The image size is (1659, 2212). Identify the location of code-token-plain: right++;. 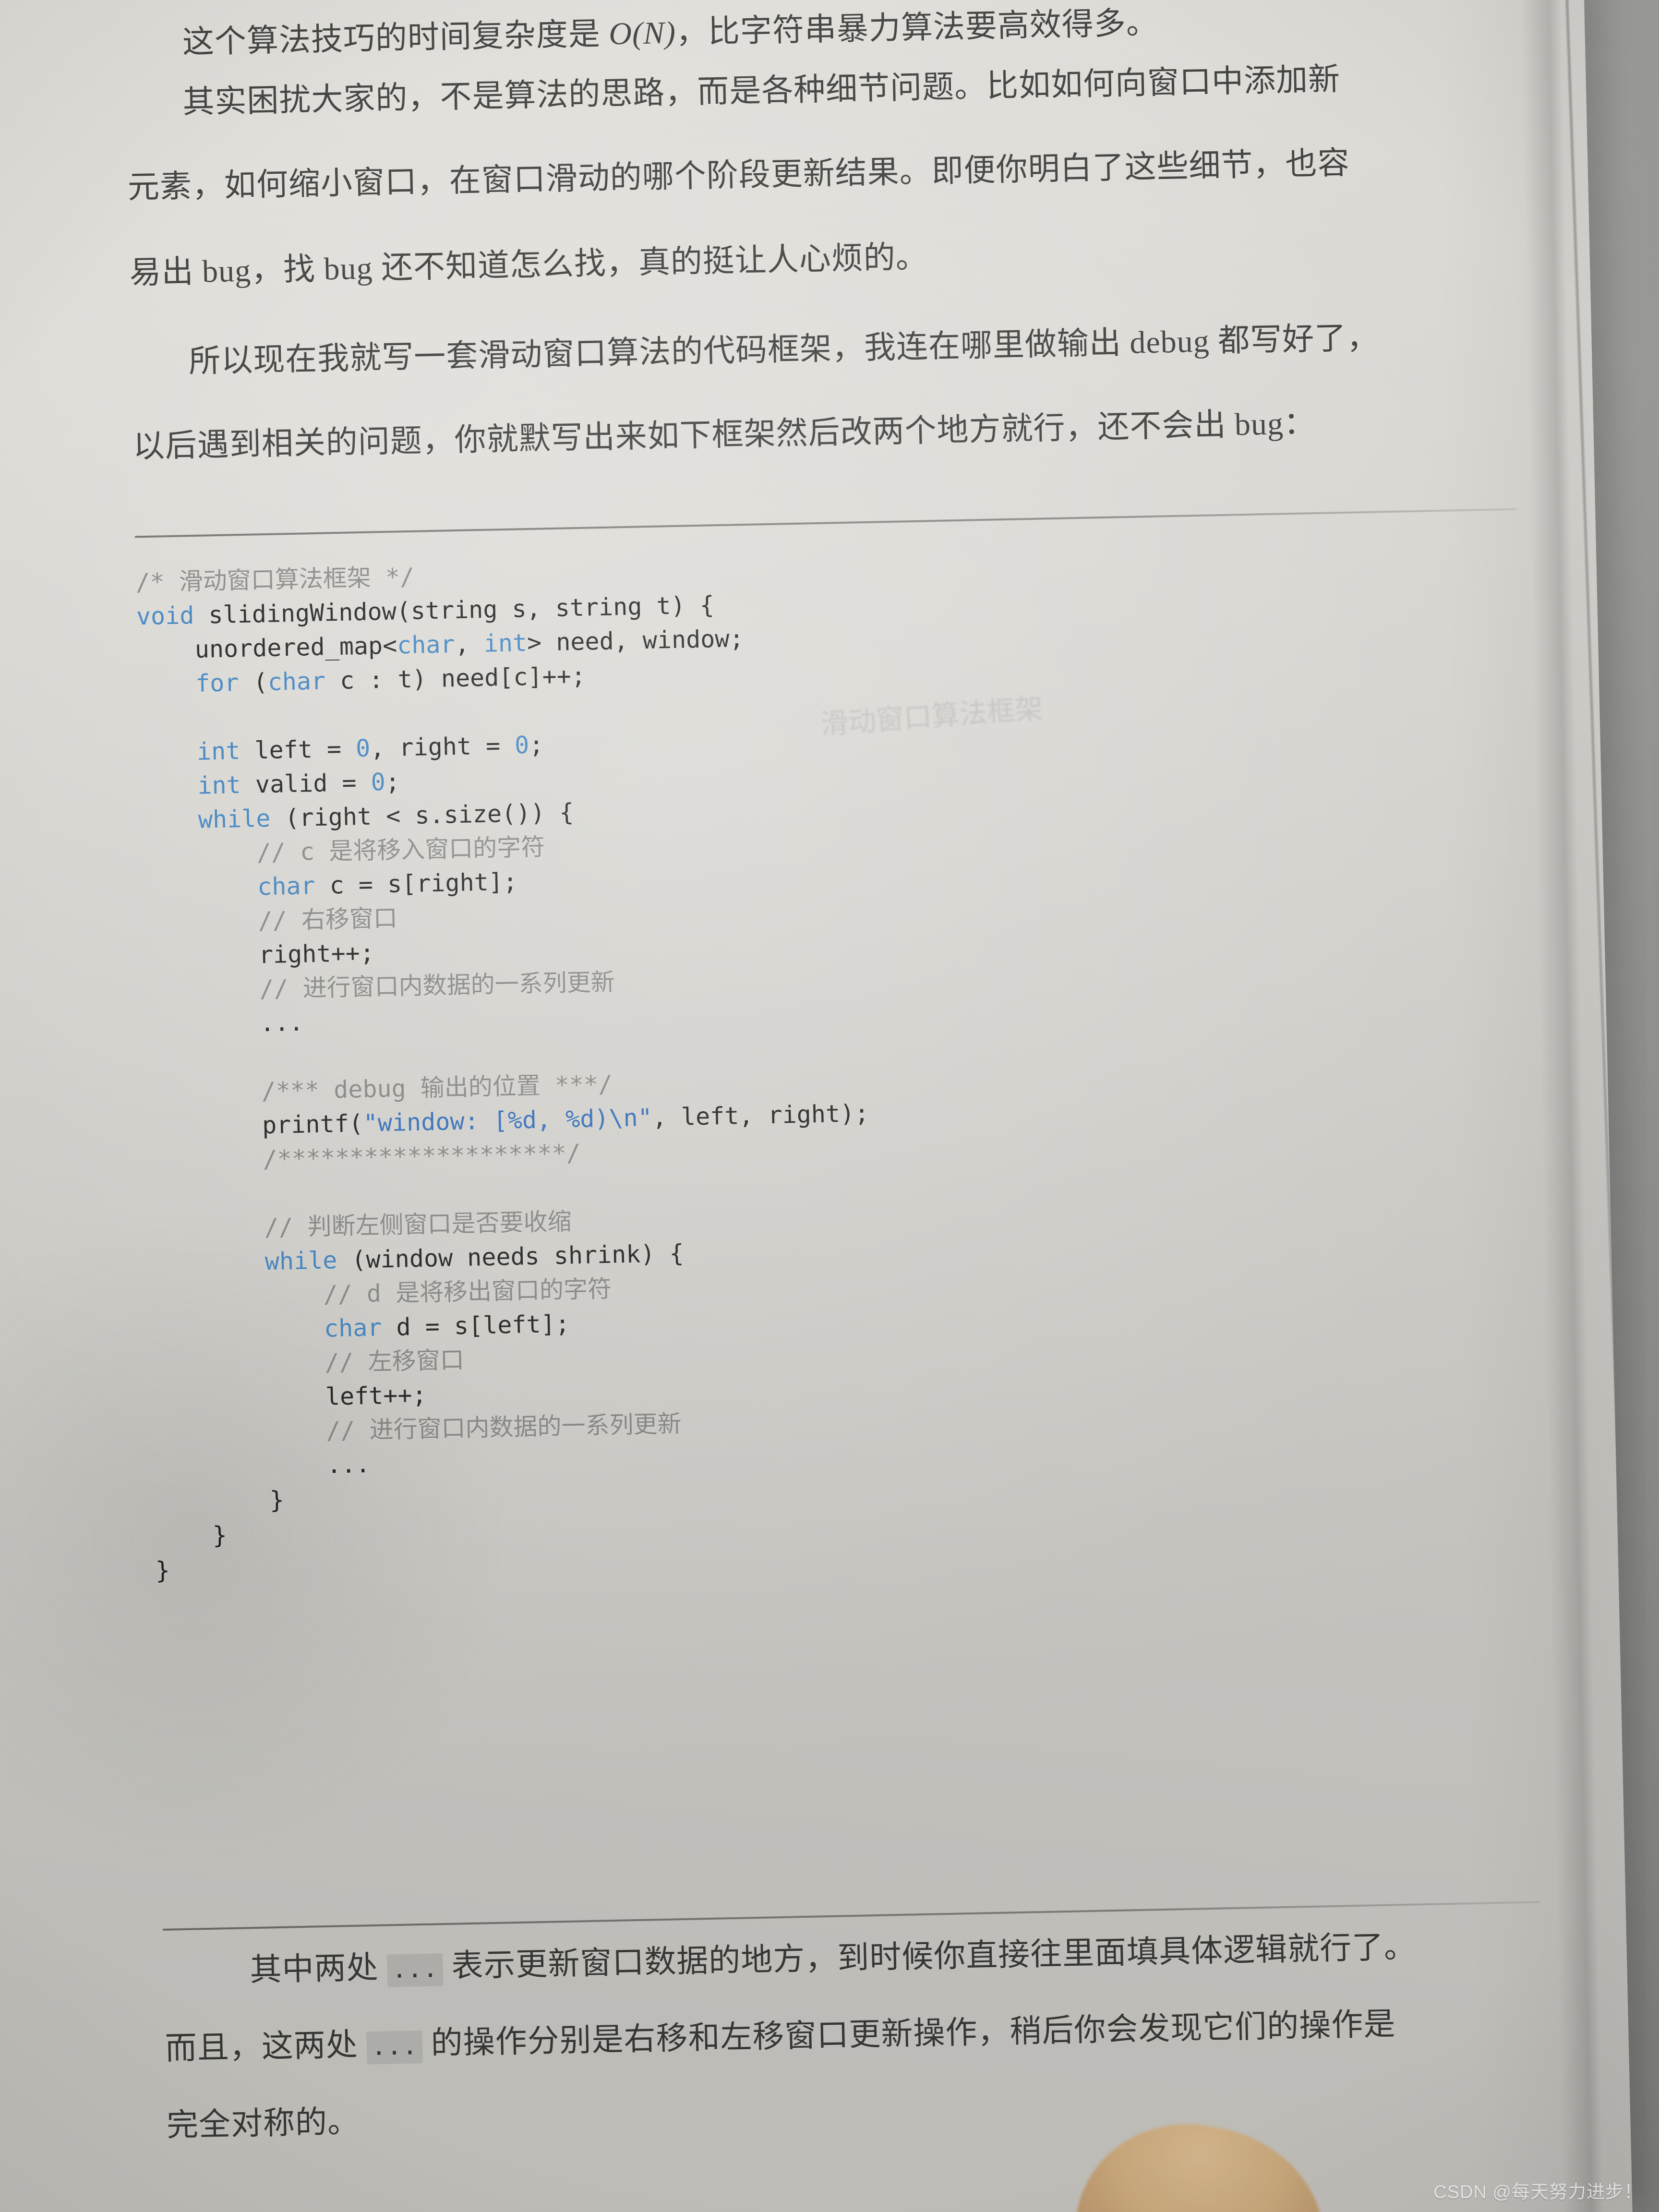
(259, 955).